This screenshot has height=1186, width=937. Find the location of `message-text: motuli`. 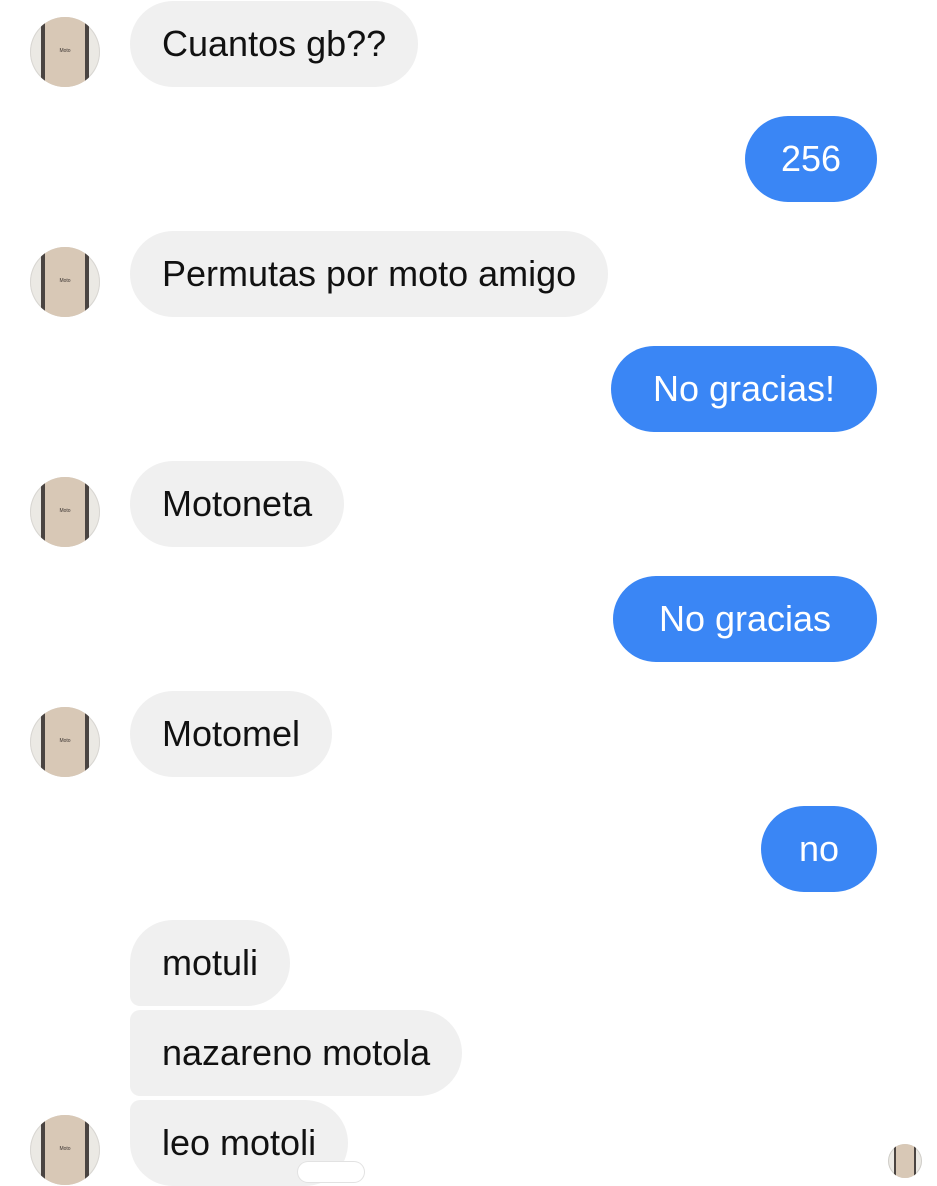

message-text: motuli is located at coordinates (210, 962).